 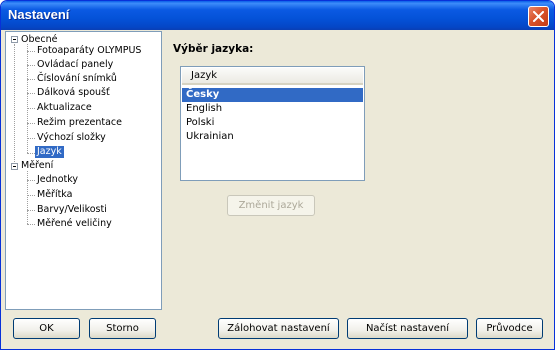 I want to click on tree-item-barvy-velikosti: Barvy/Velikosti, so click(x=72, y=210).